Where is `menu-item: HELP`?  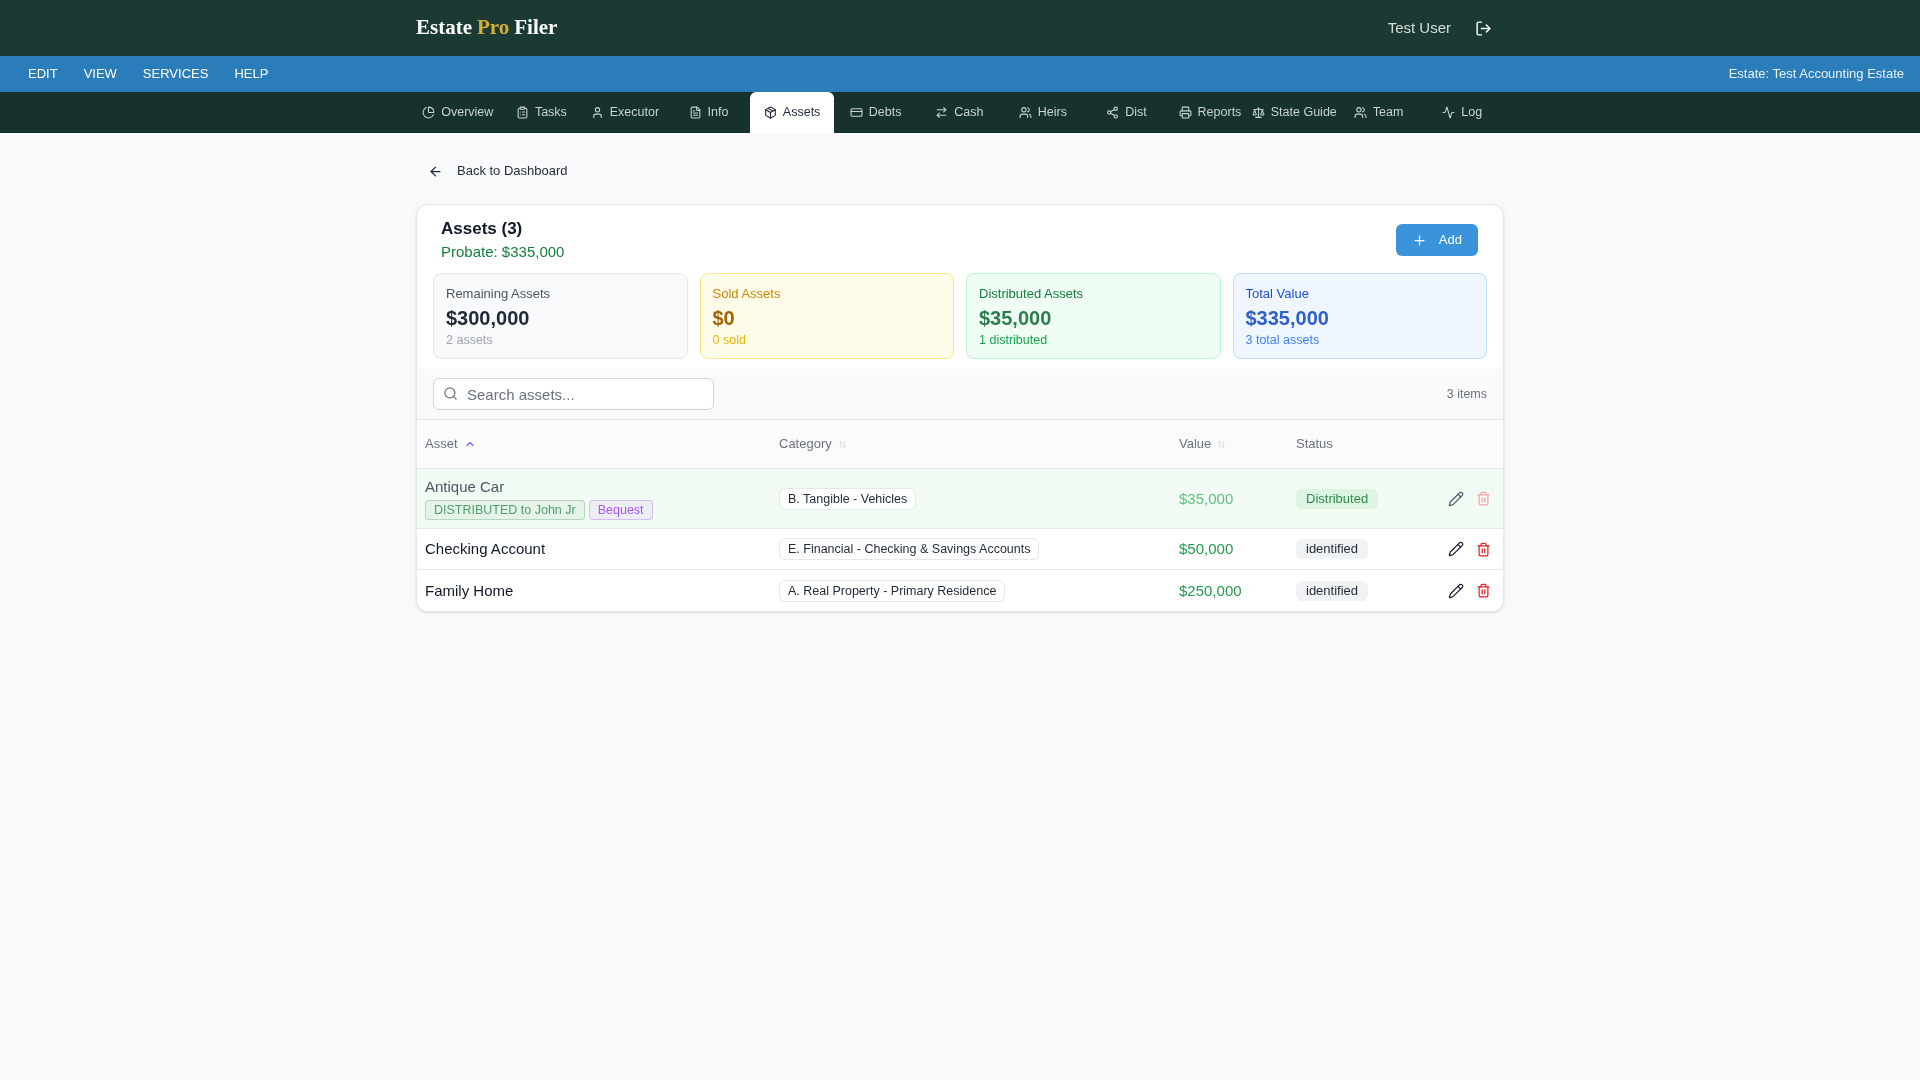
menu-item: HELP is located at coordinates (251, 74).